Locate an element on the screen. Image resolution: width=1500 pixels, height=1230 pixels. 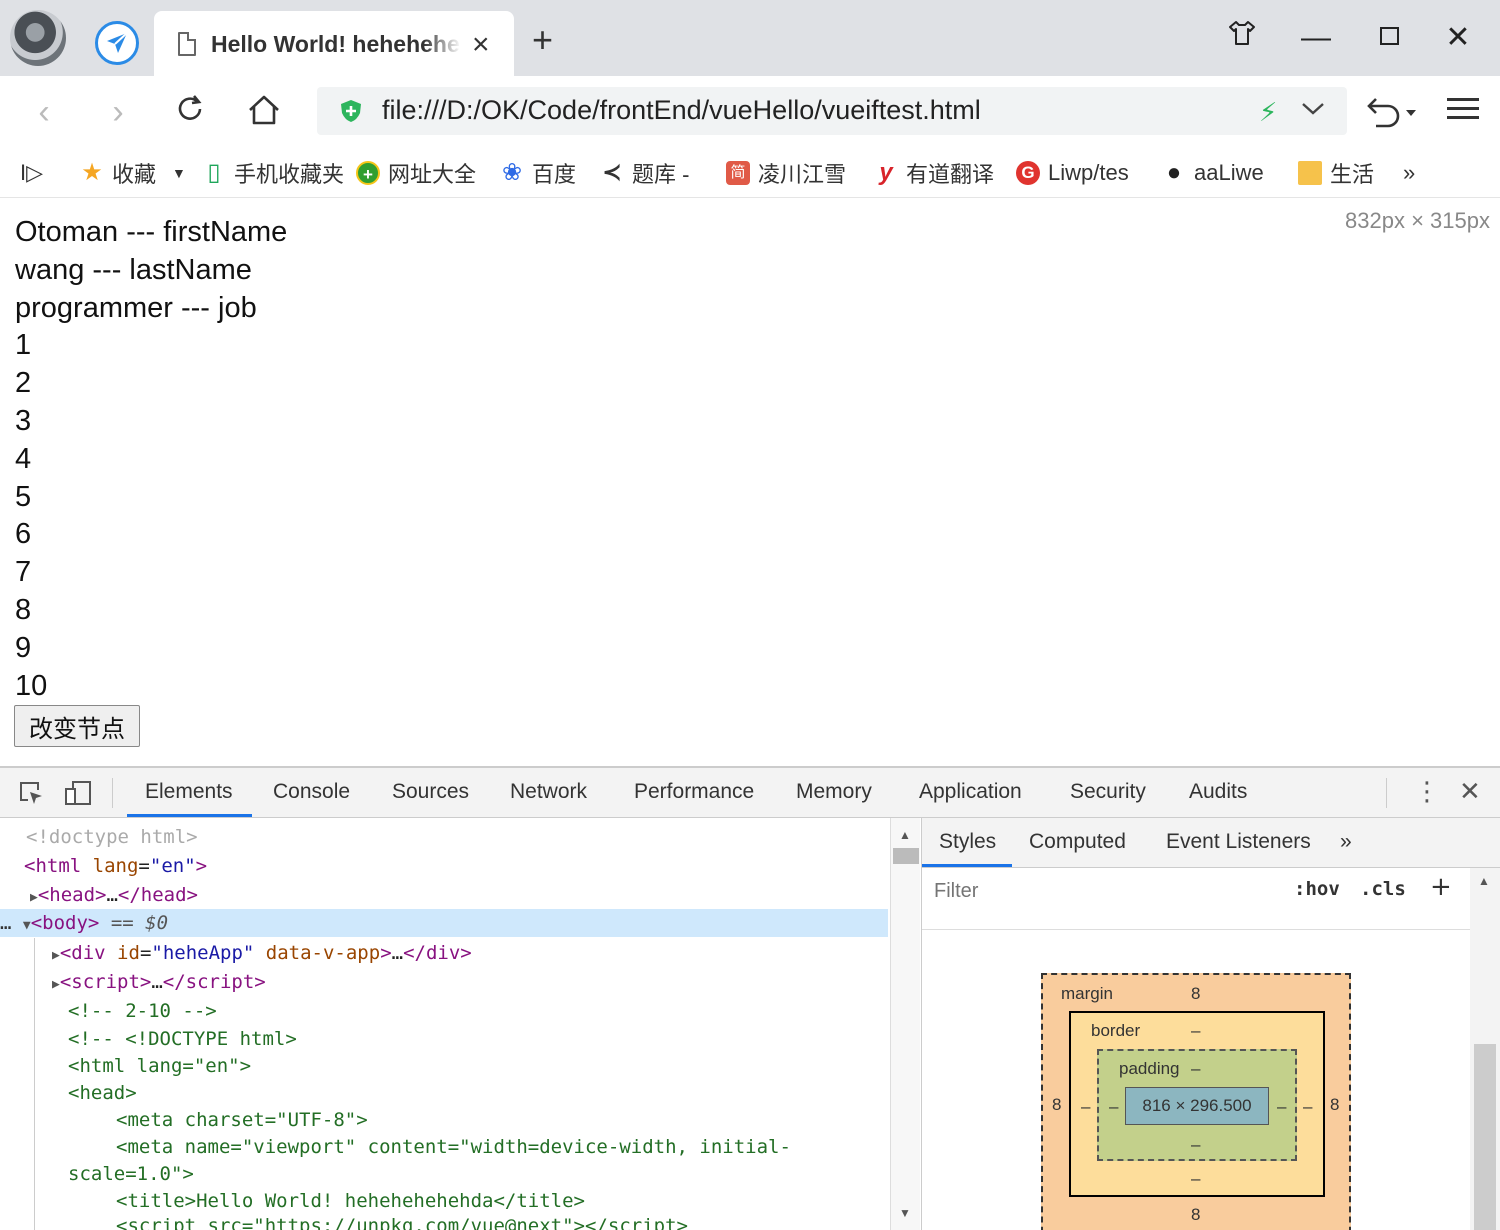
forward-button: › is located at coordinates (118, 112).